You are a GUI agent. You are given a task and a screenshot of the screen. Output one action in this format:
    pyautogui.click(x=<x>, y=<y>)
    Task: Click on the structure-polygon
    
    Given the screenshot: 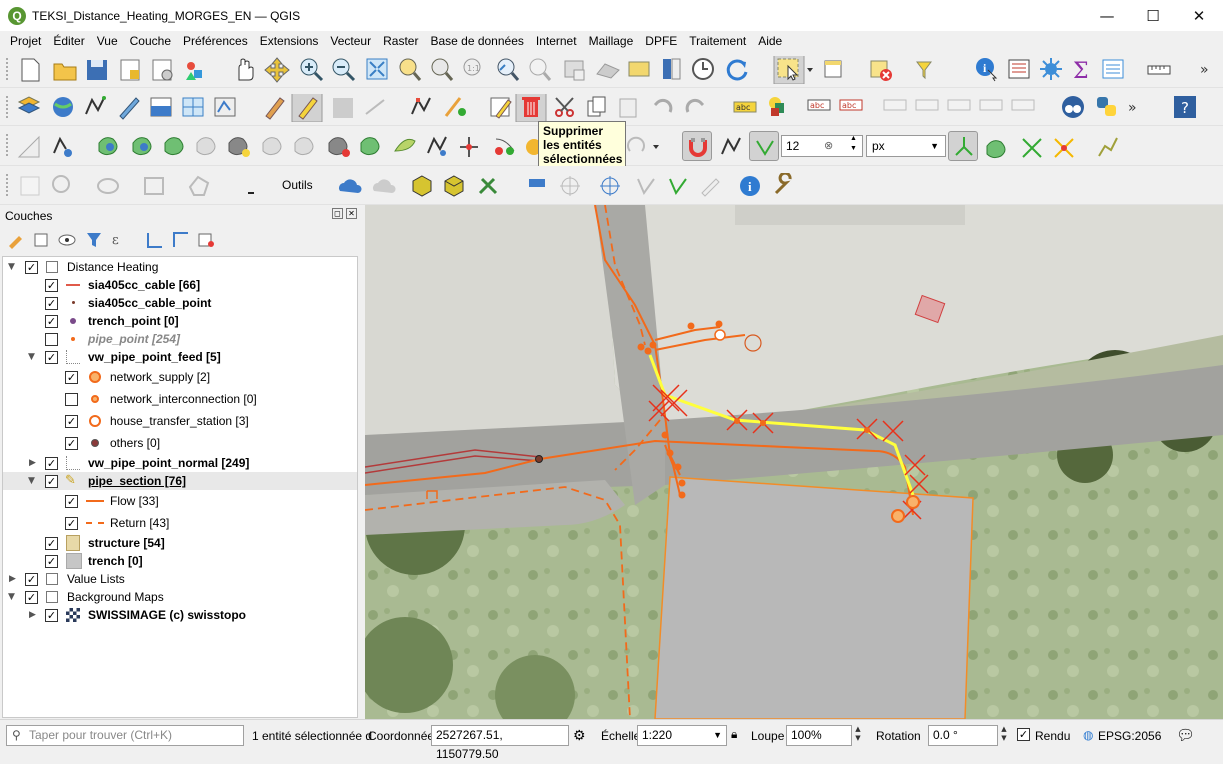 What is the action you would take?
    pyautogui.click(x=814, y=597)
    